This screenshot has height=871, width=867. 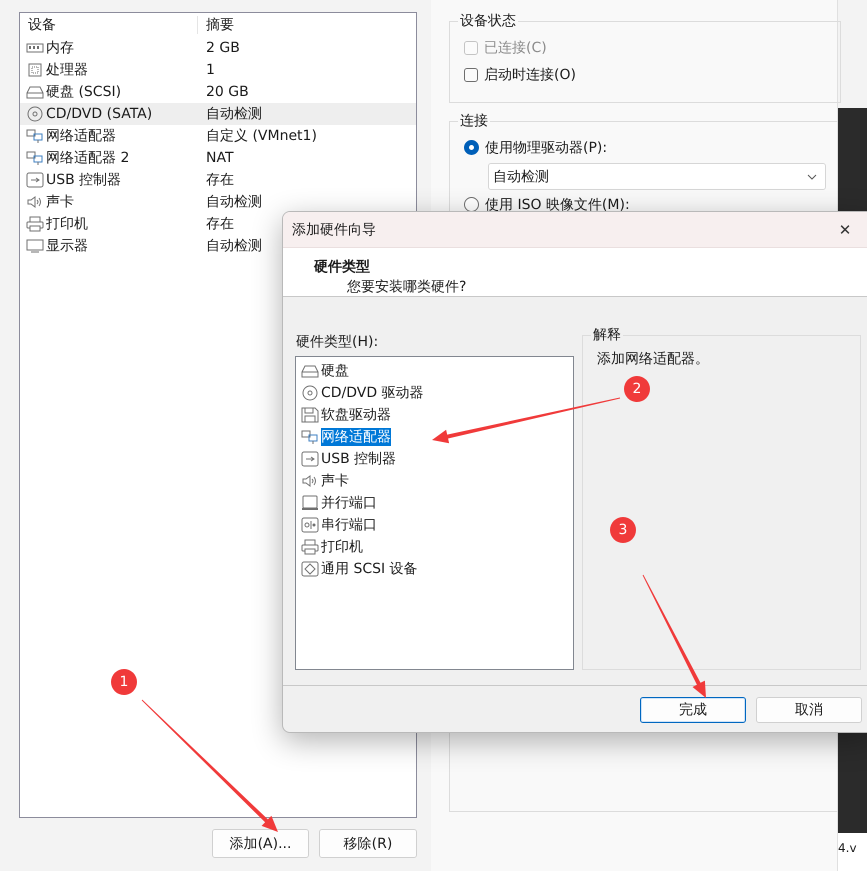 What do you see at coordinates (335, 371) in the screenshot?
I see `hardware-item: 硬盘` at bounding box center [335, 371].